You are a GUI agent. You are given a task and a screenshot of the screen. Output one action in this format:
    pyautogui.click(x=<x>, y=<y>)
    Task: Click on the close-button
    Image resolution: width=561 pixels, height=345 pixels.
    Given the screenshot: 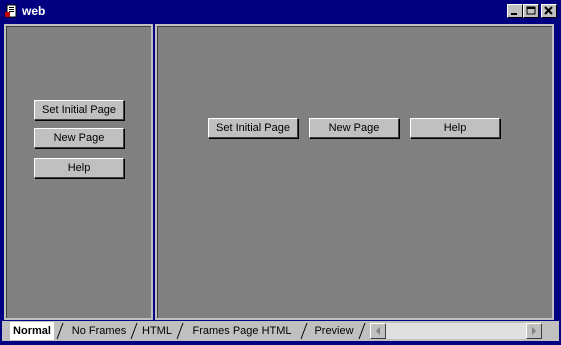 What is the action you would take?
    pyautogui.click(x=549, y=11)
    